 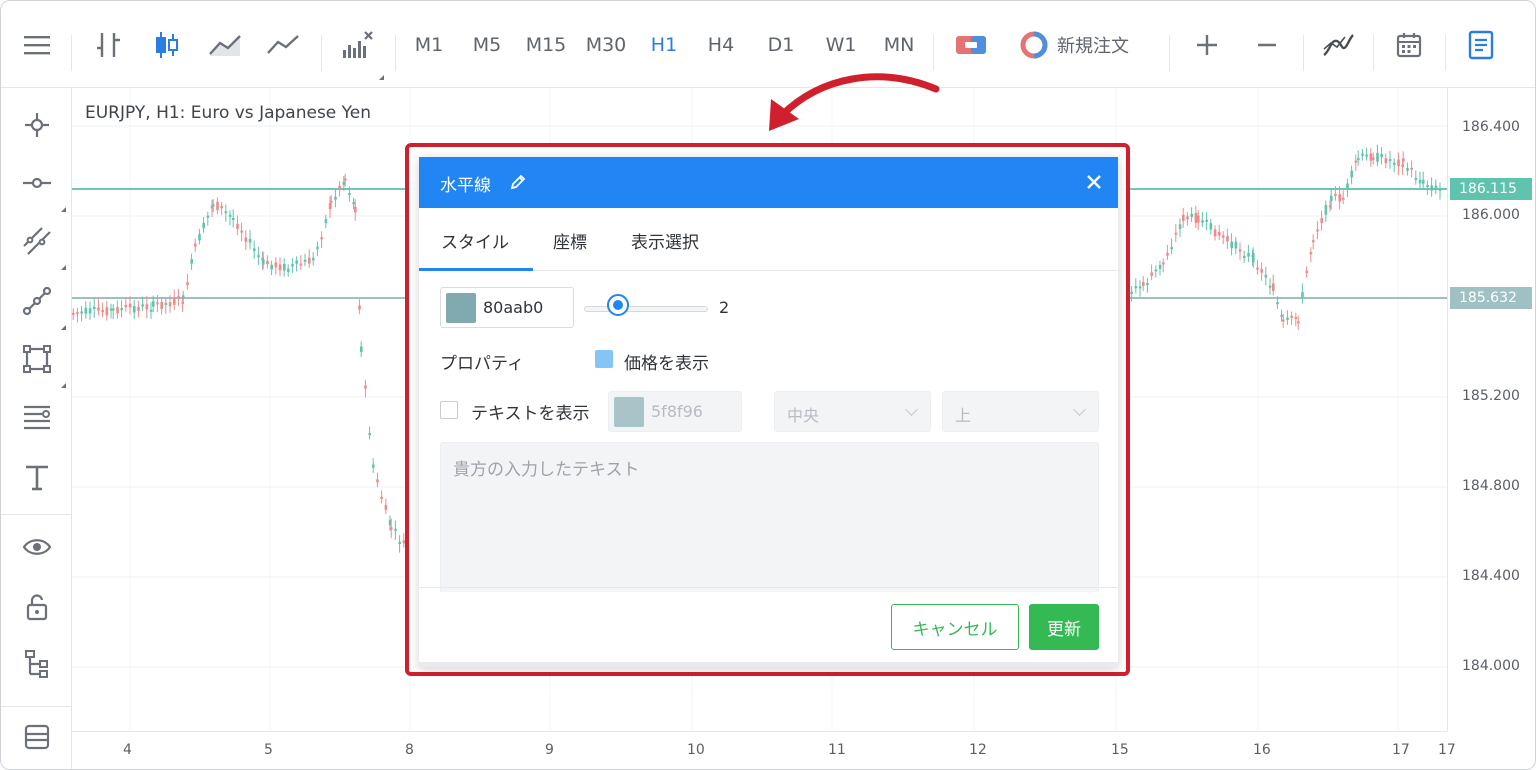 What do you see at coordinates (1338, 45) in the screenshot?
I see `indicator-wave-icon` at bounding box center [1338, 45].